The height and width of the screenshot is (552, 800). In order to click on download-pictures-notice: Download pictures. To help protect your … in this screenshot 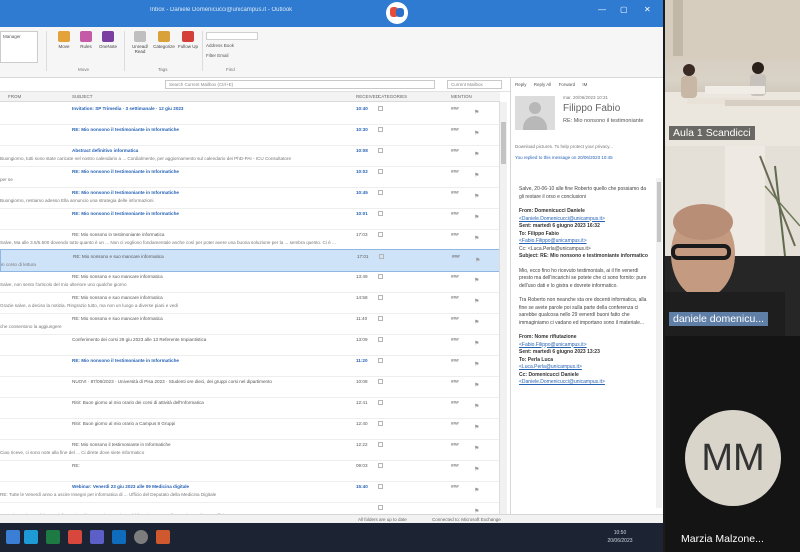, I will do `click(587, 146)`.